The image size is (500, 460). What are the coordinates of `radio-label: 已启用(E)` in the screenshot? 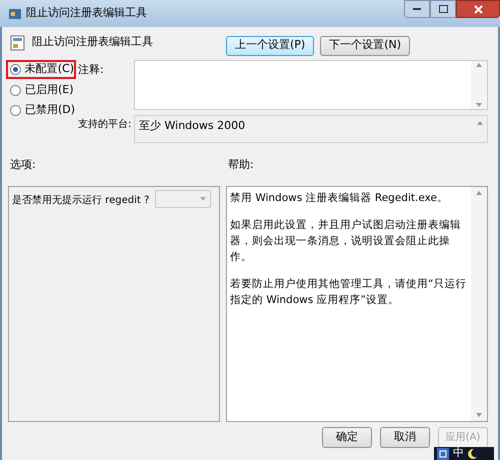 It's located at (49, 90).